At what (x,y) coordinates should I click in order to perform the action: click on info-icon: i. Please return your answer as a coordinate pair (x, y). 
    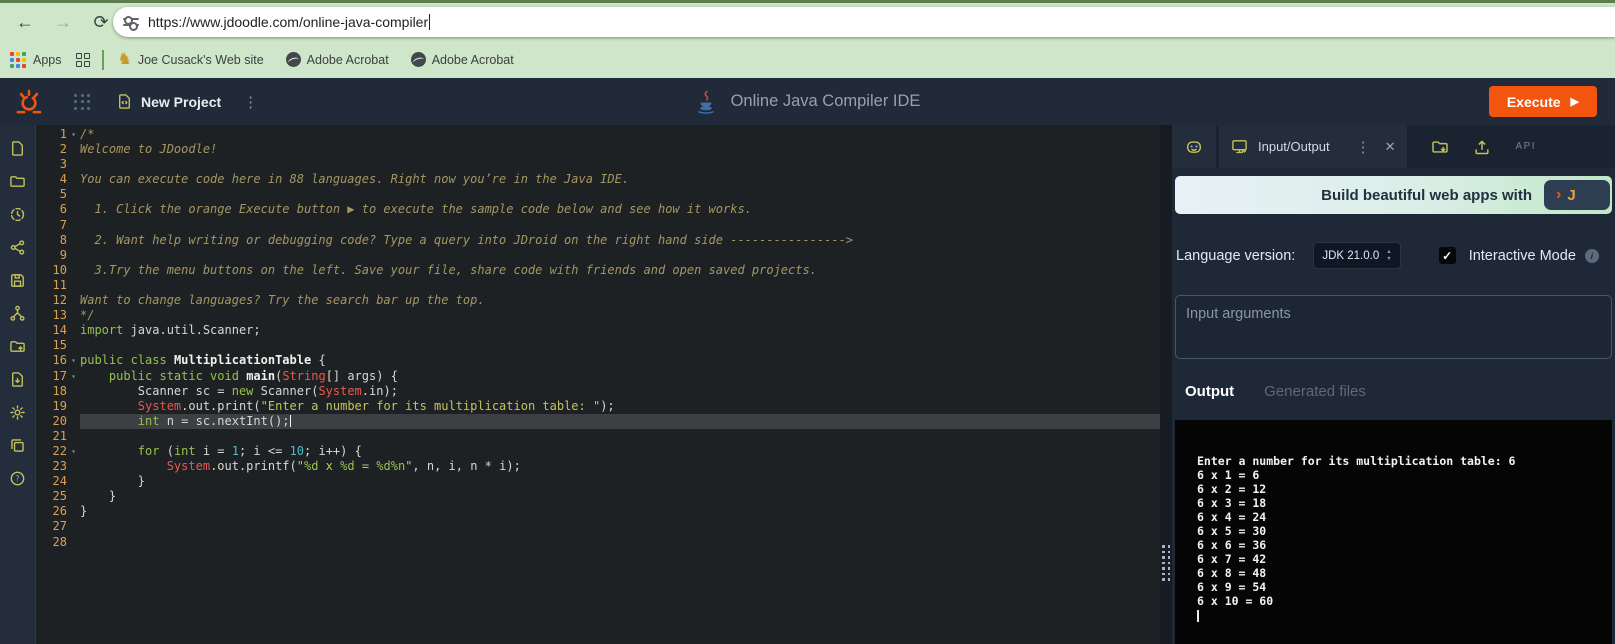
    Looking at the image, I should click on (1591, 255).